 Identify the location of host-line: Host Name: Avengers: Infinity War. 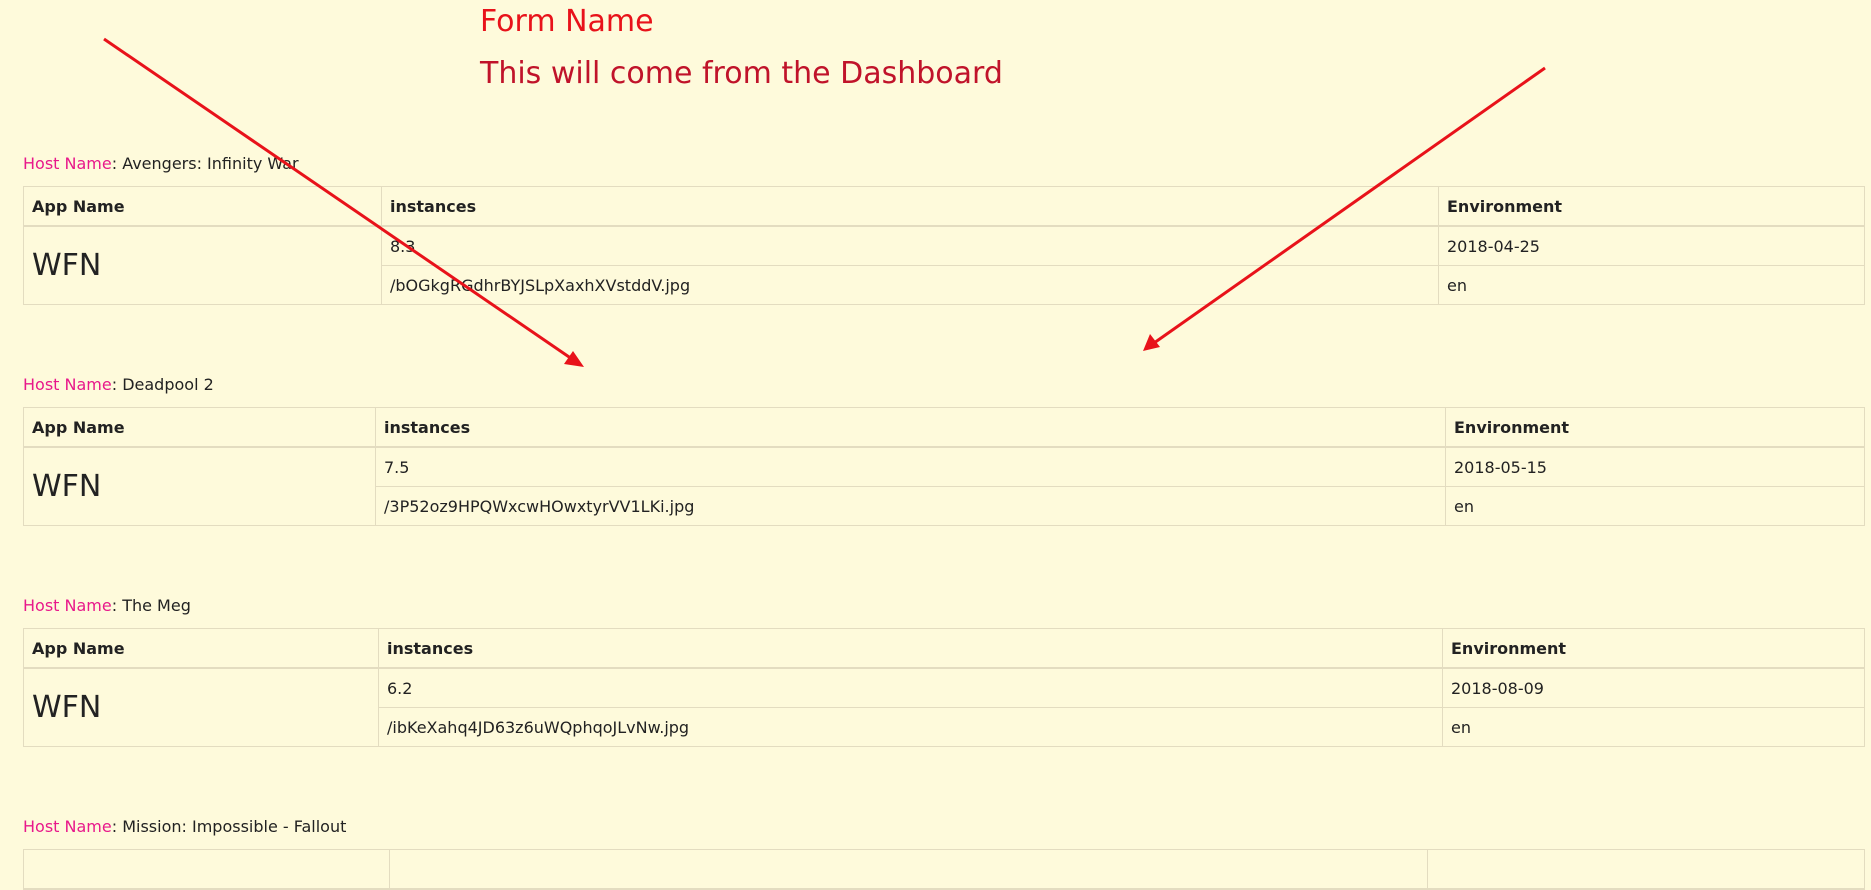
(944, 164).